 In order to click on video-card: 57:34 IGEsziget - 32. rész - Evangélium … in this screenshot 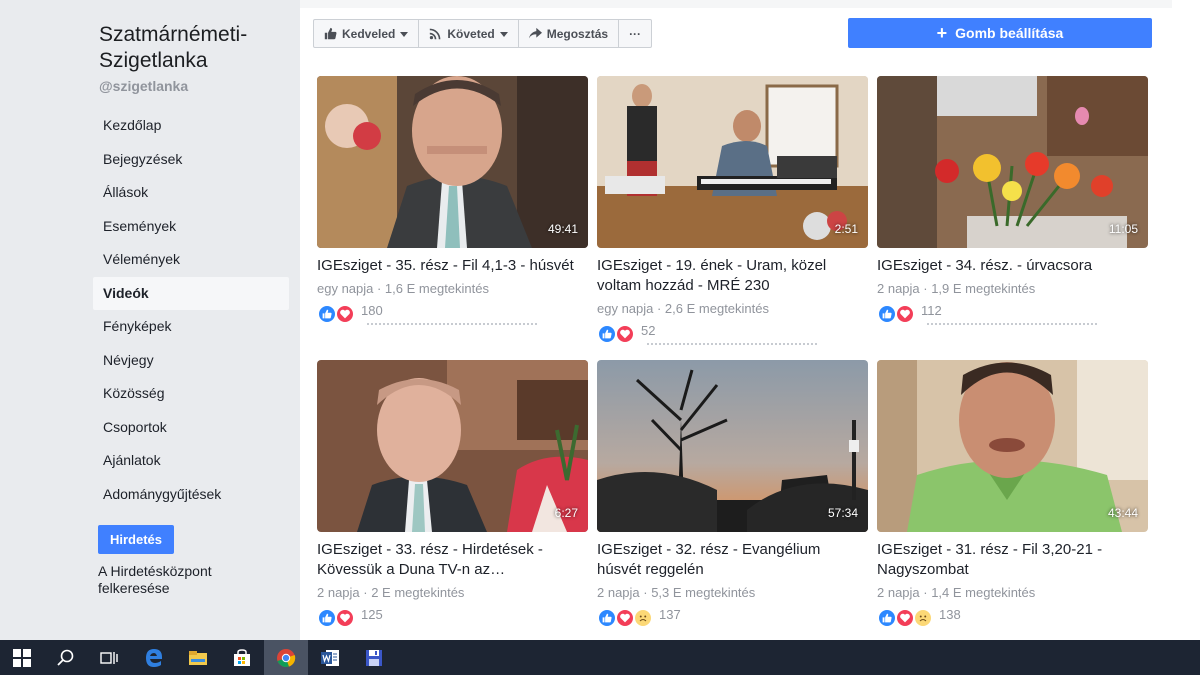, I will do `click(732, 494)`.